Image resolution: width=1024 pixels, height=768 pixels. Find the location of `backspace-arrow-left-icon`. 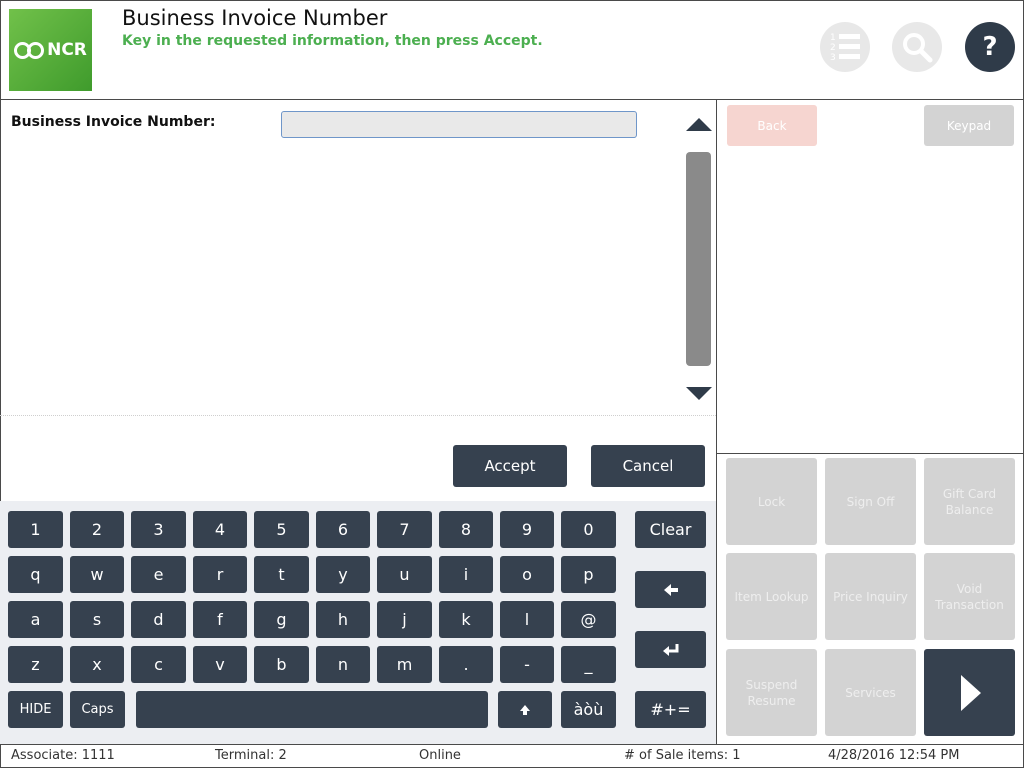

backspace-arrow-left-icon is located at coordinates (670, 589).